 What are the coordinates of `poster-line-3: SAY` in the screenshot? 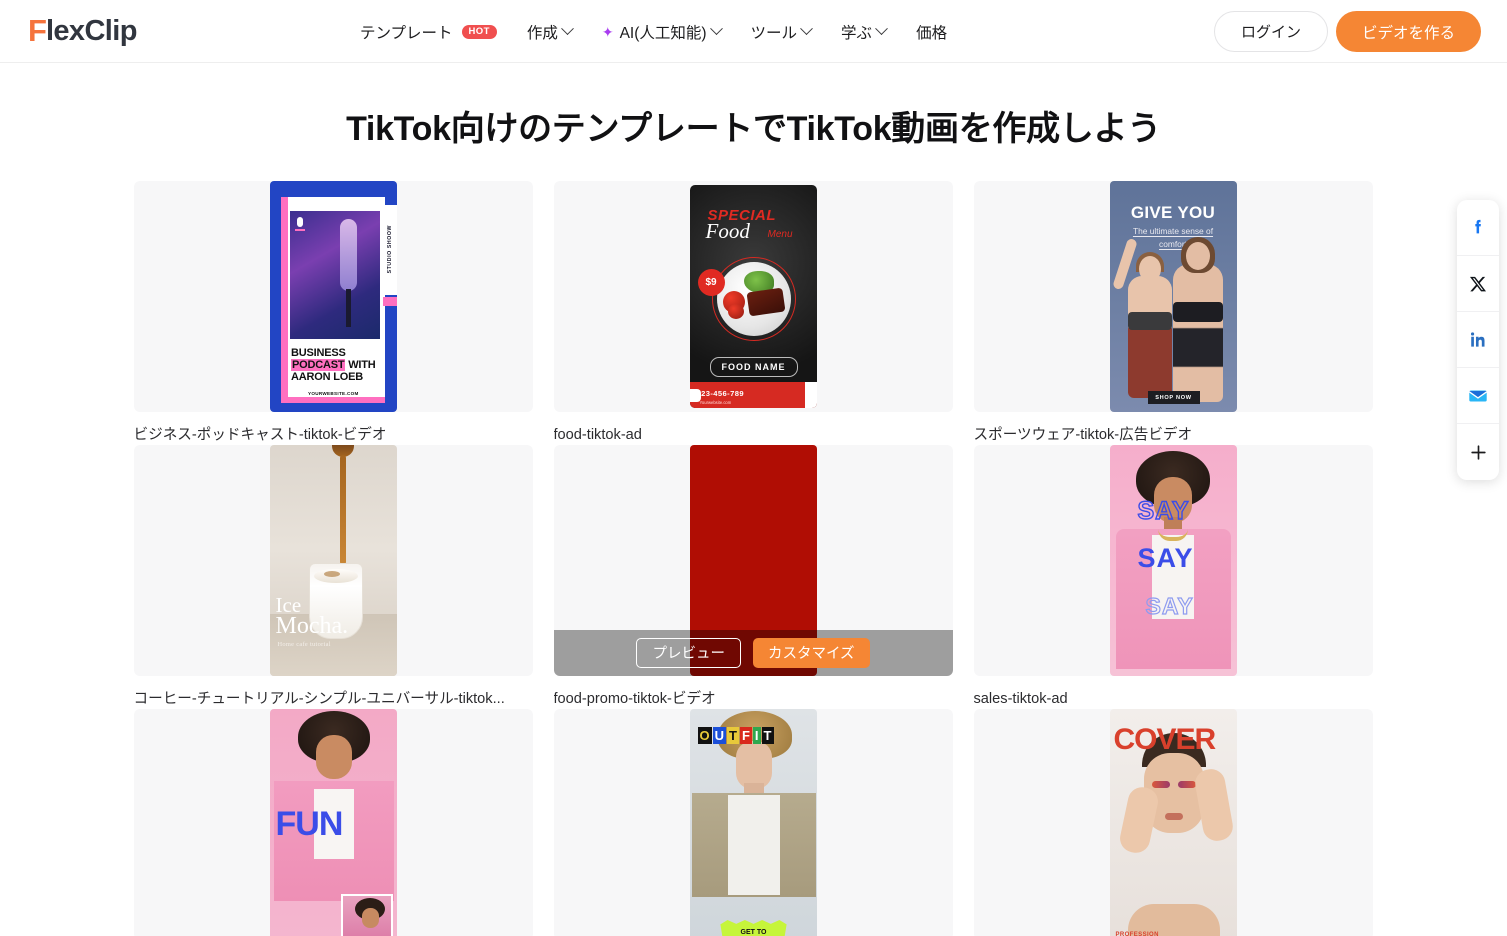 It's located at (1169, 605).